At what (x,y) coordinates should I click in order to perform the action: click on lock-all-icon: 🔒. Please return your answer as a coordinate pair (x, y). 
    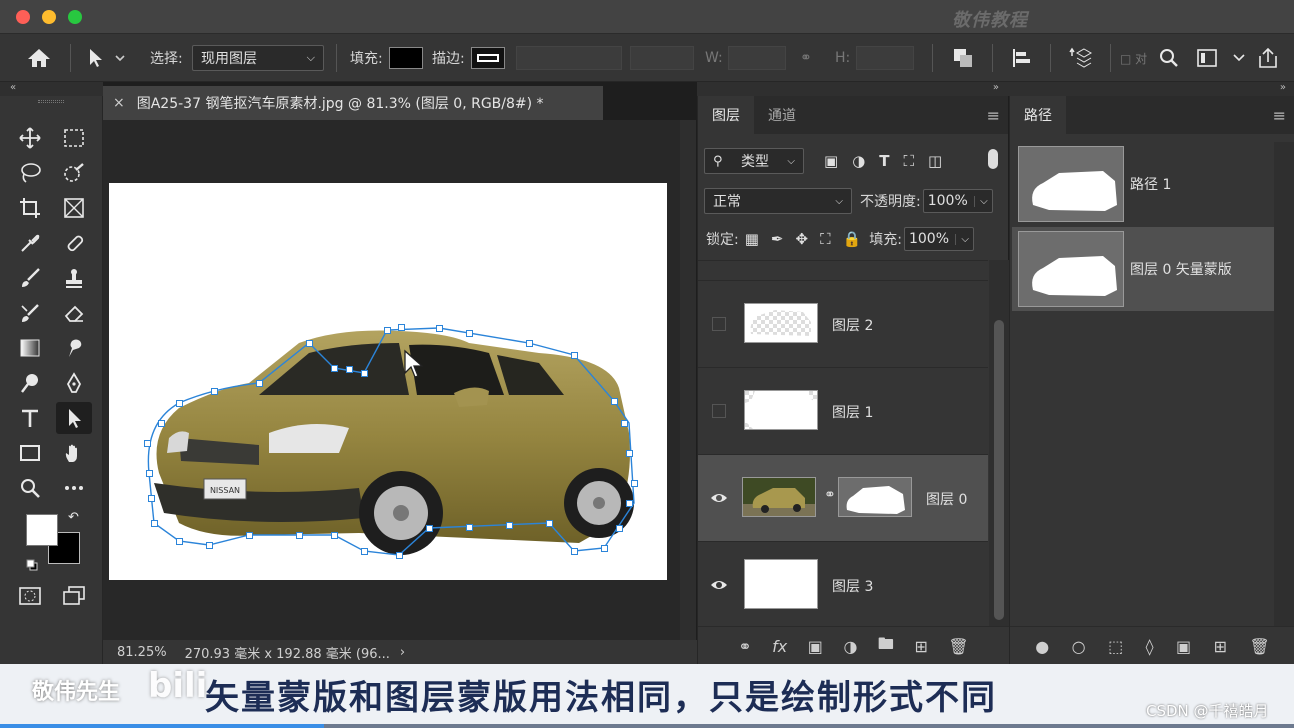
    Looking at the image, I should click on (852, 239).